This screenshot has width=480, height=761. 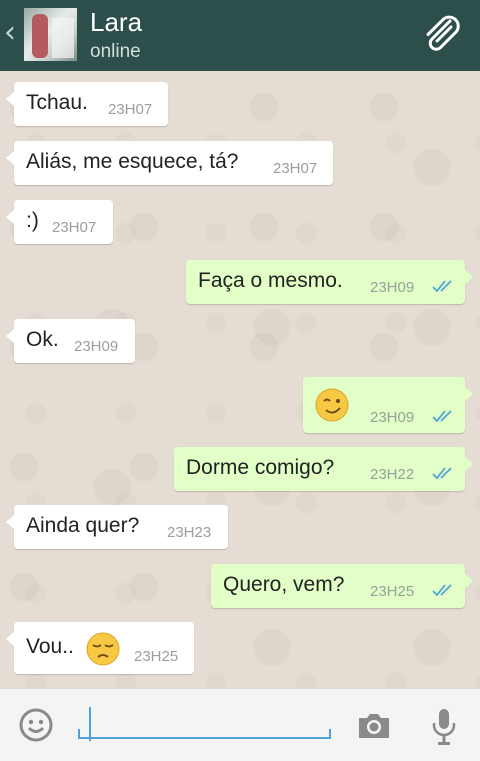 I want to click on message-time: 23H22, so click(x=392, y=474).